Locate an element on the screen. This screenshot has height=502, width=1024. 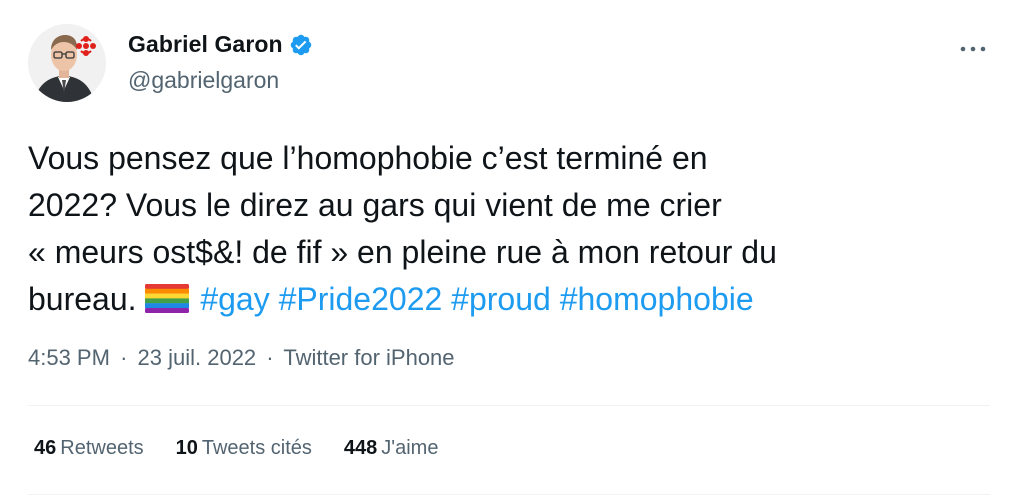
handle: @gabrielgaron is located at coordinates (203, 80).